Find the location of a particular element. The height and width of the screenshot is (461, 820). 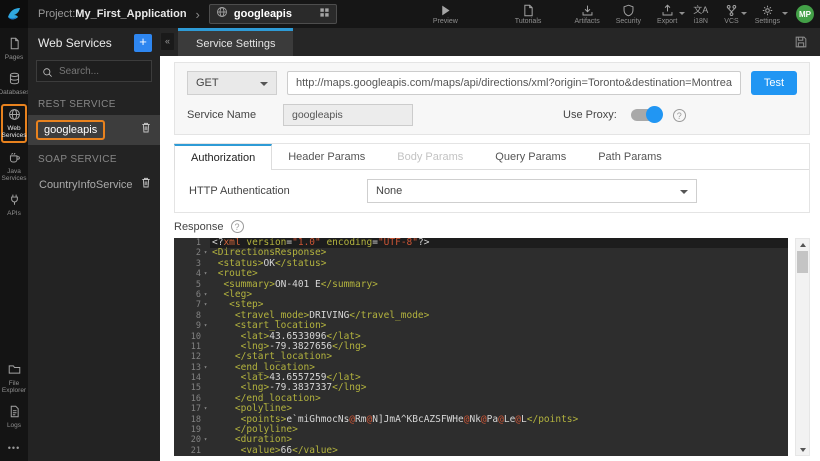

plug-icon is located at coordinates (14, 200).